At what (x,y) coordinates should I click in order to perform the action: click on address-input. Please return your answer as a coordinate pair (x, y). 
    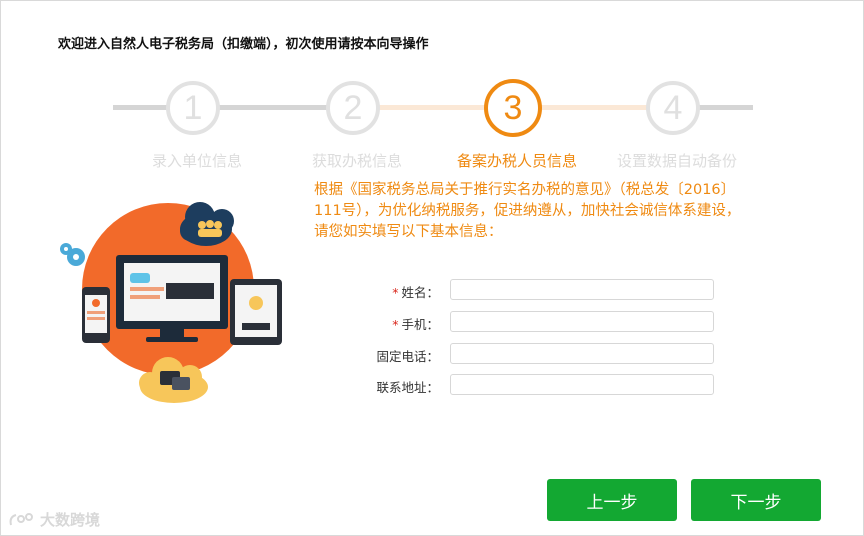
    Looking at the image, I should click on (582, 384).